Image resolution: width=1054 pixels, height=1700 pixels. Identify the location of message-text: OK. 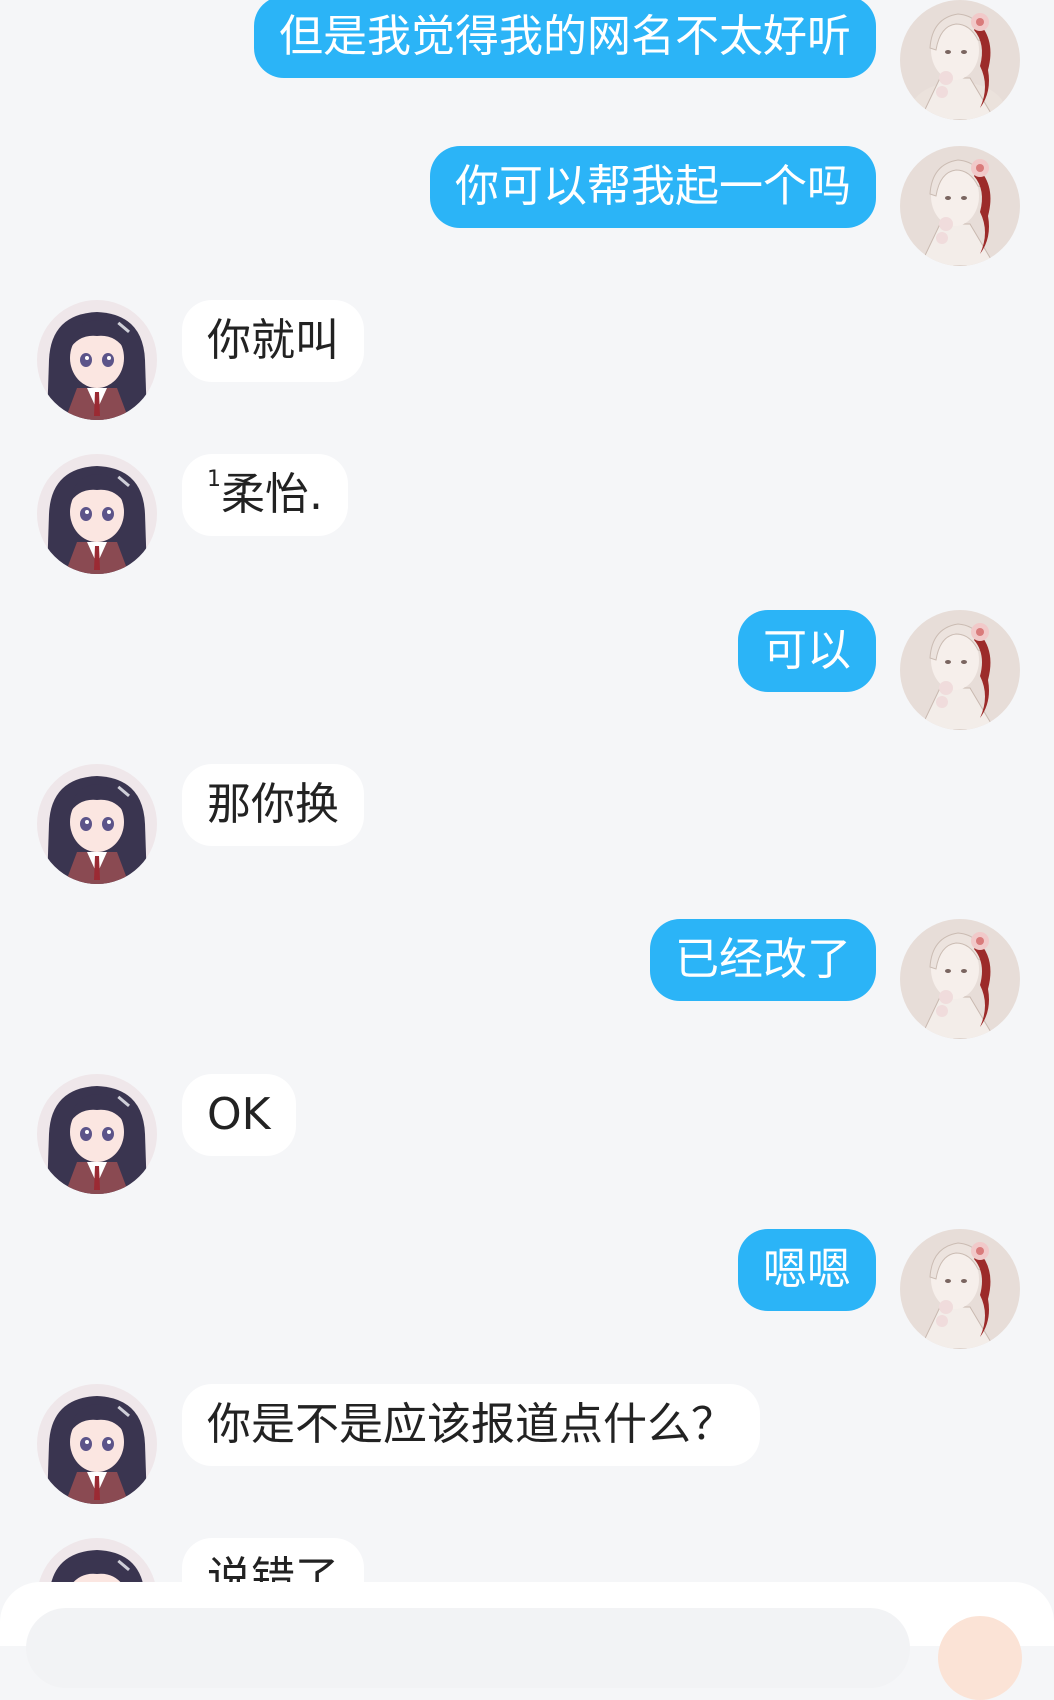
(239, 1114).